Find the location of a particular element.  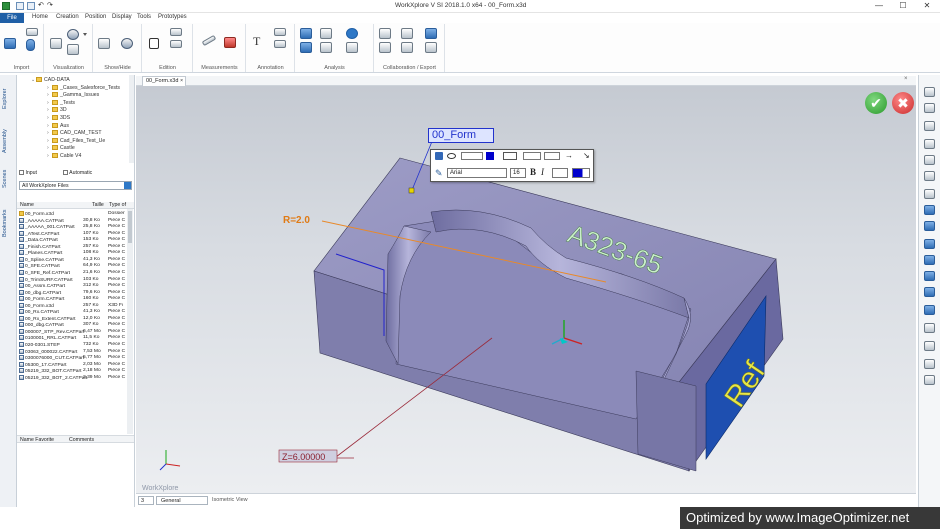

eye-icon is located at coordinates (451, 156).